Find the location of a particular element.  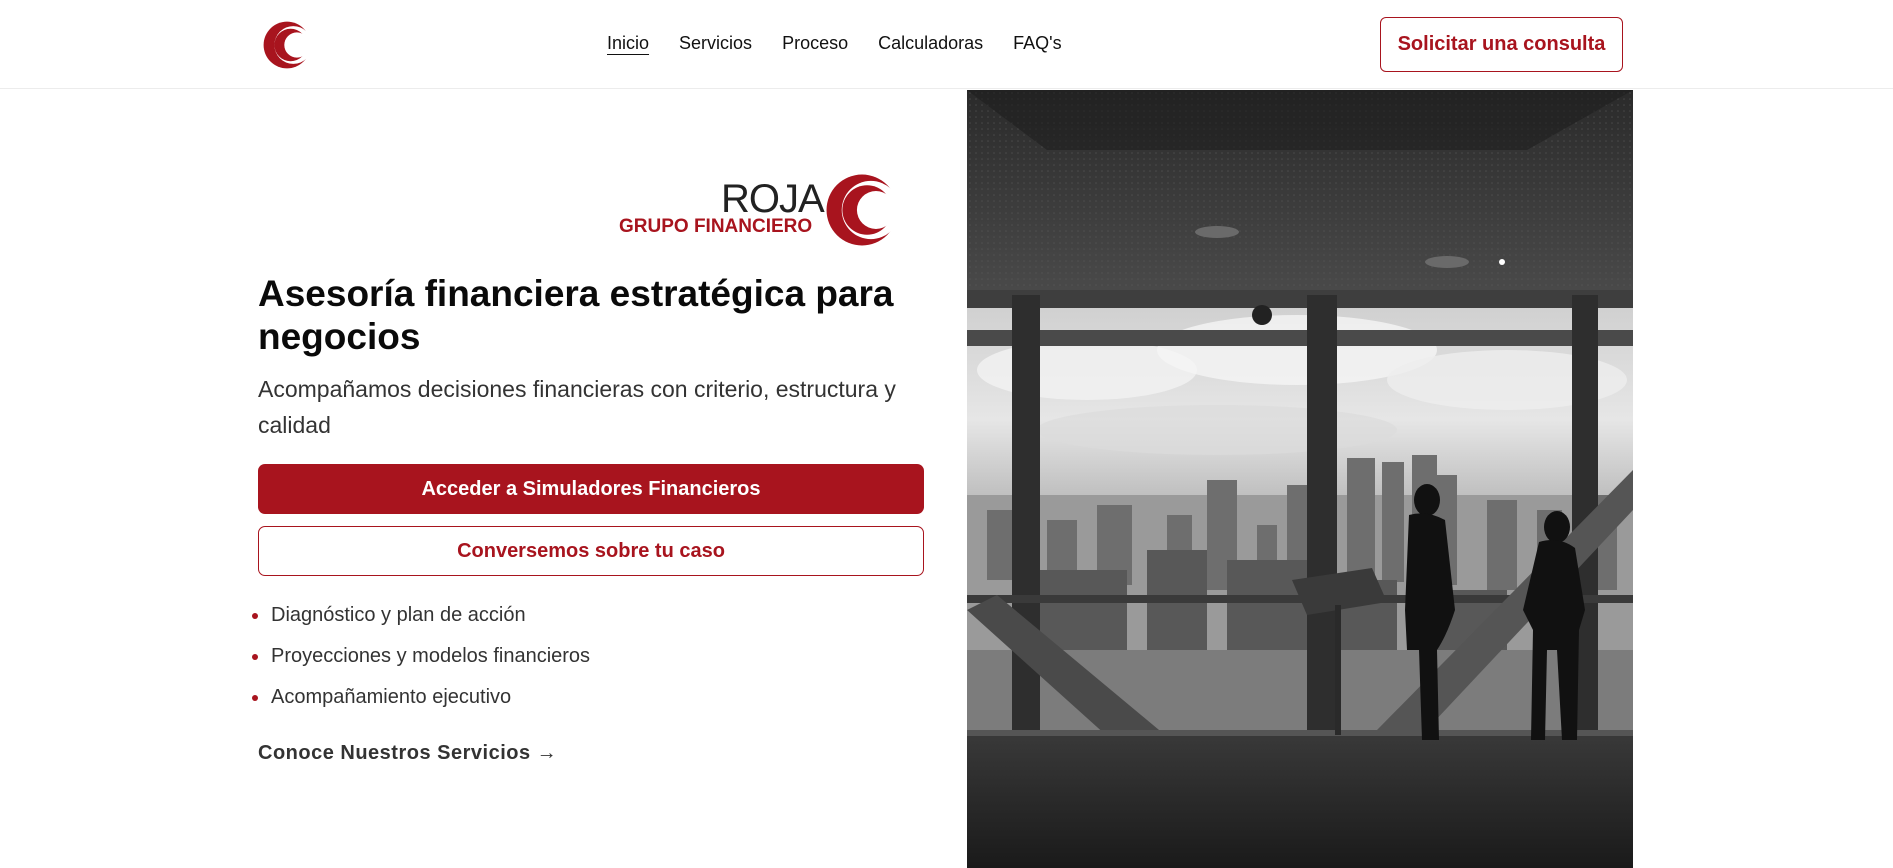

list-item: Diagnóstico y plan de acción is located at coordinates (420, 624).